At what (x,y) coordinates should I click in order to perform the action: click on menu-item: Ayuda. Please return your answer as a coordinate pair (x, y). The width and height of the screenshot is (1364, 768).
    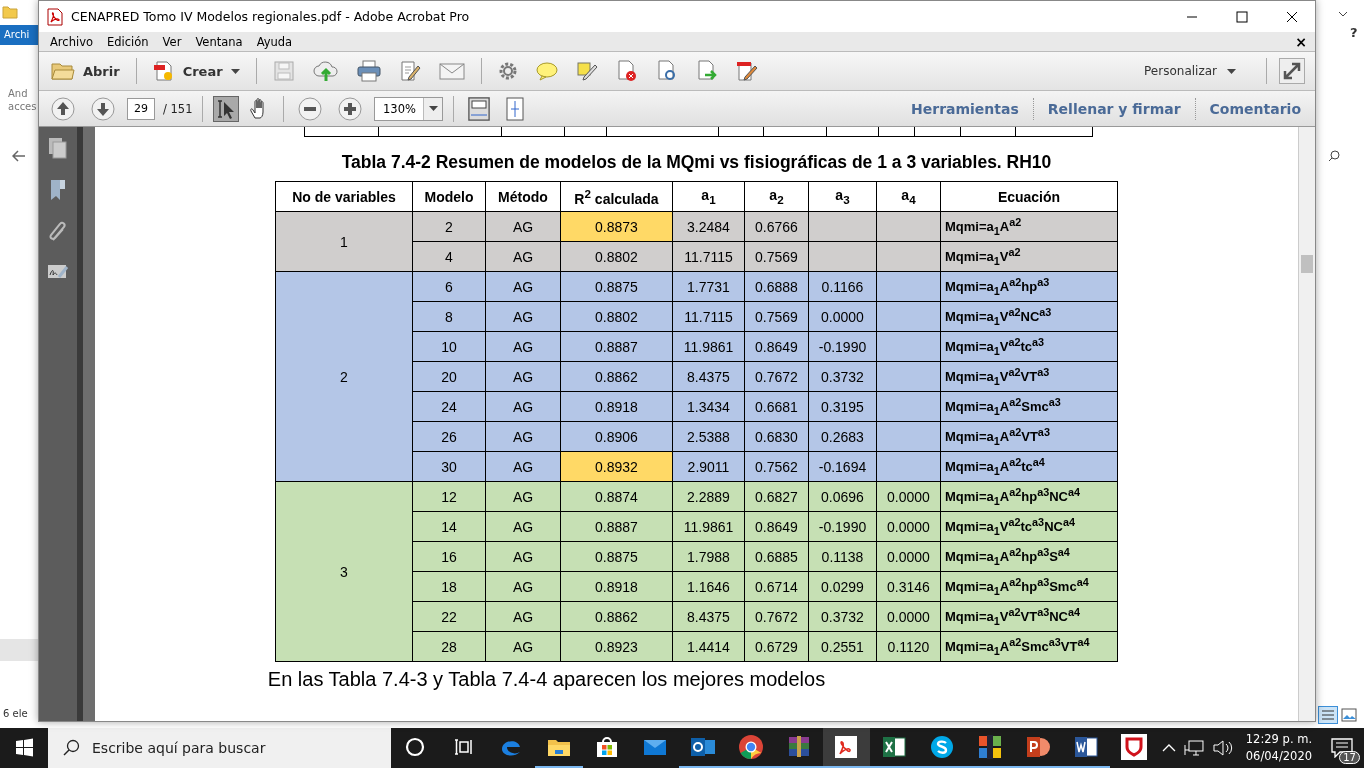
    Looking at the image, I should click on (274, 41).